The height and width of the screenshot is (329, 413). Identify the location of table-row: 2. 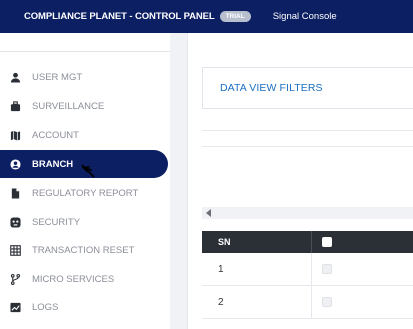
(307, 302).